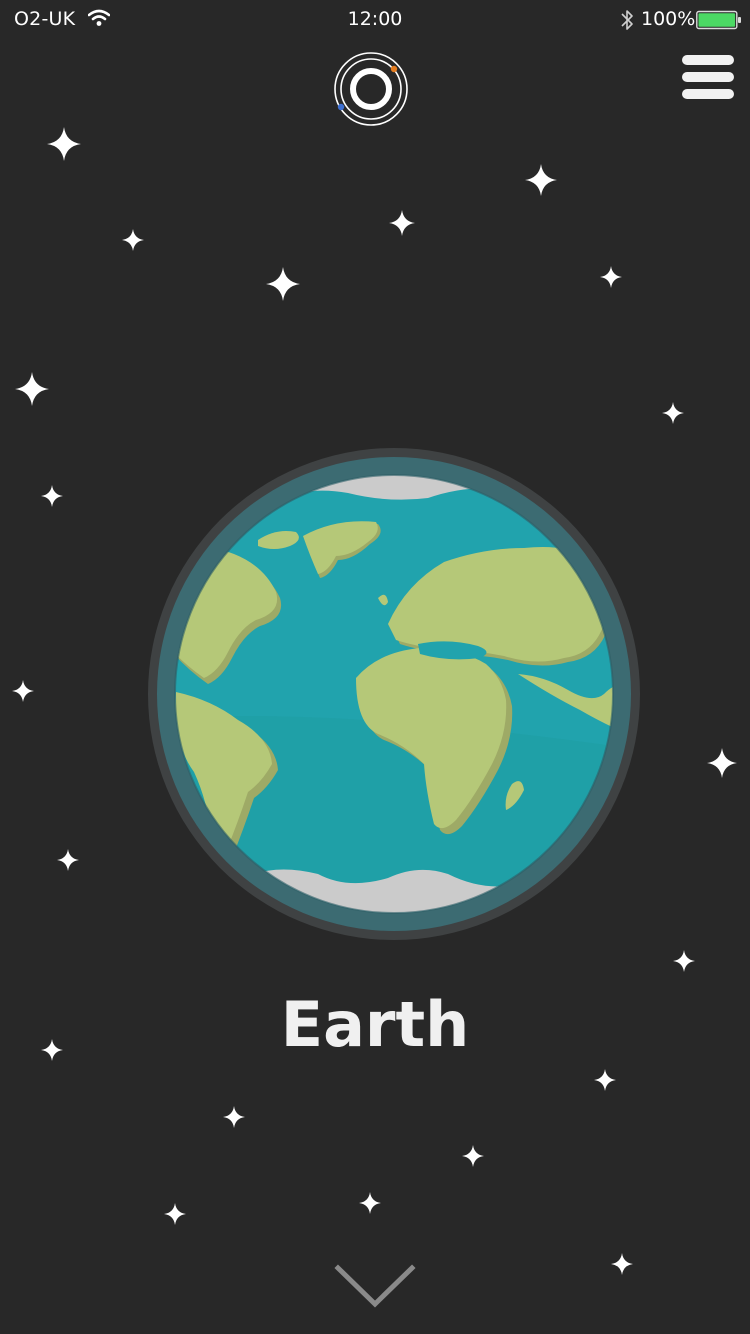  Describe the element at coordinates (371, 89) in the screenshot. I see `orbit-logo-icon` at that location.